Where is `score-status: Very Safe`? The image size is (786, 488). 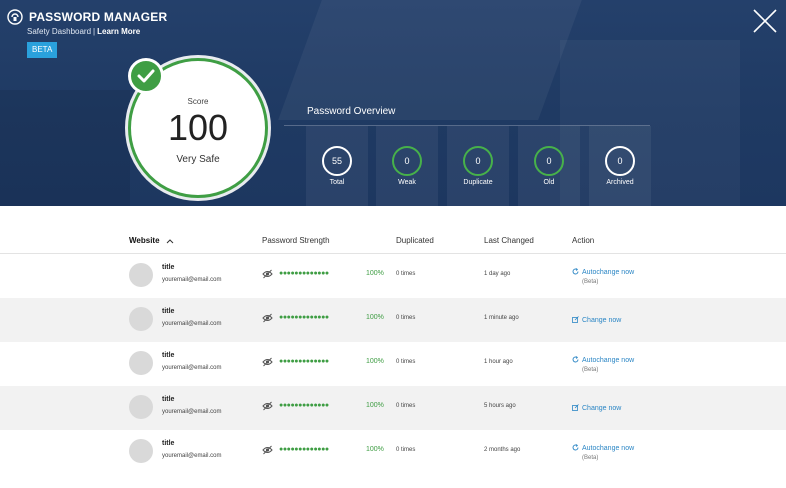 score-status: Very Safe is located at coordinates (198, 159).